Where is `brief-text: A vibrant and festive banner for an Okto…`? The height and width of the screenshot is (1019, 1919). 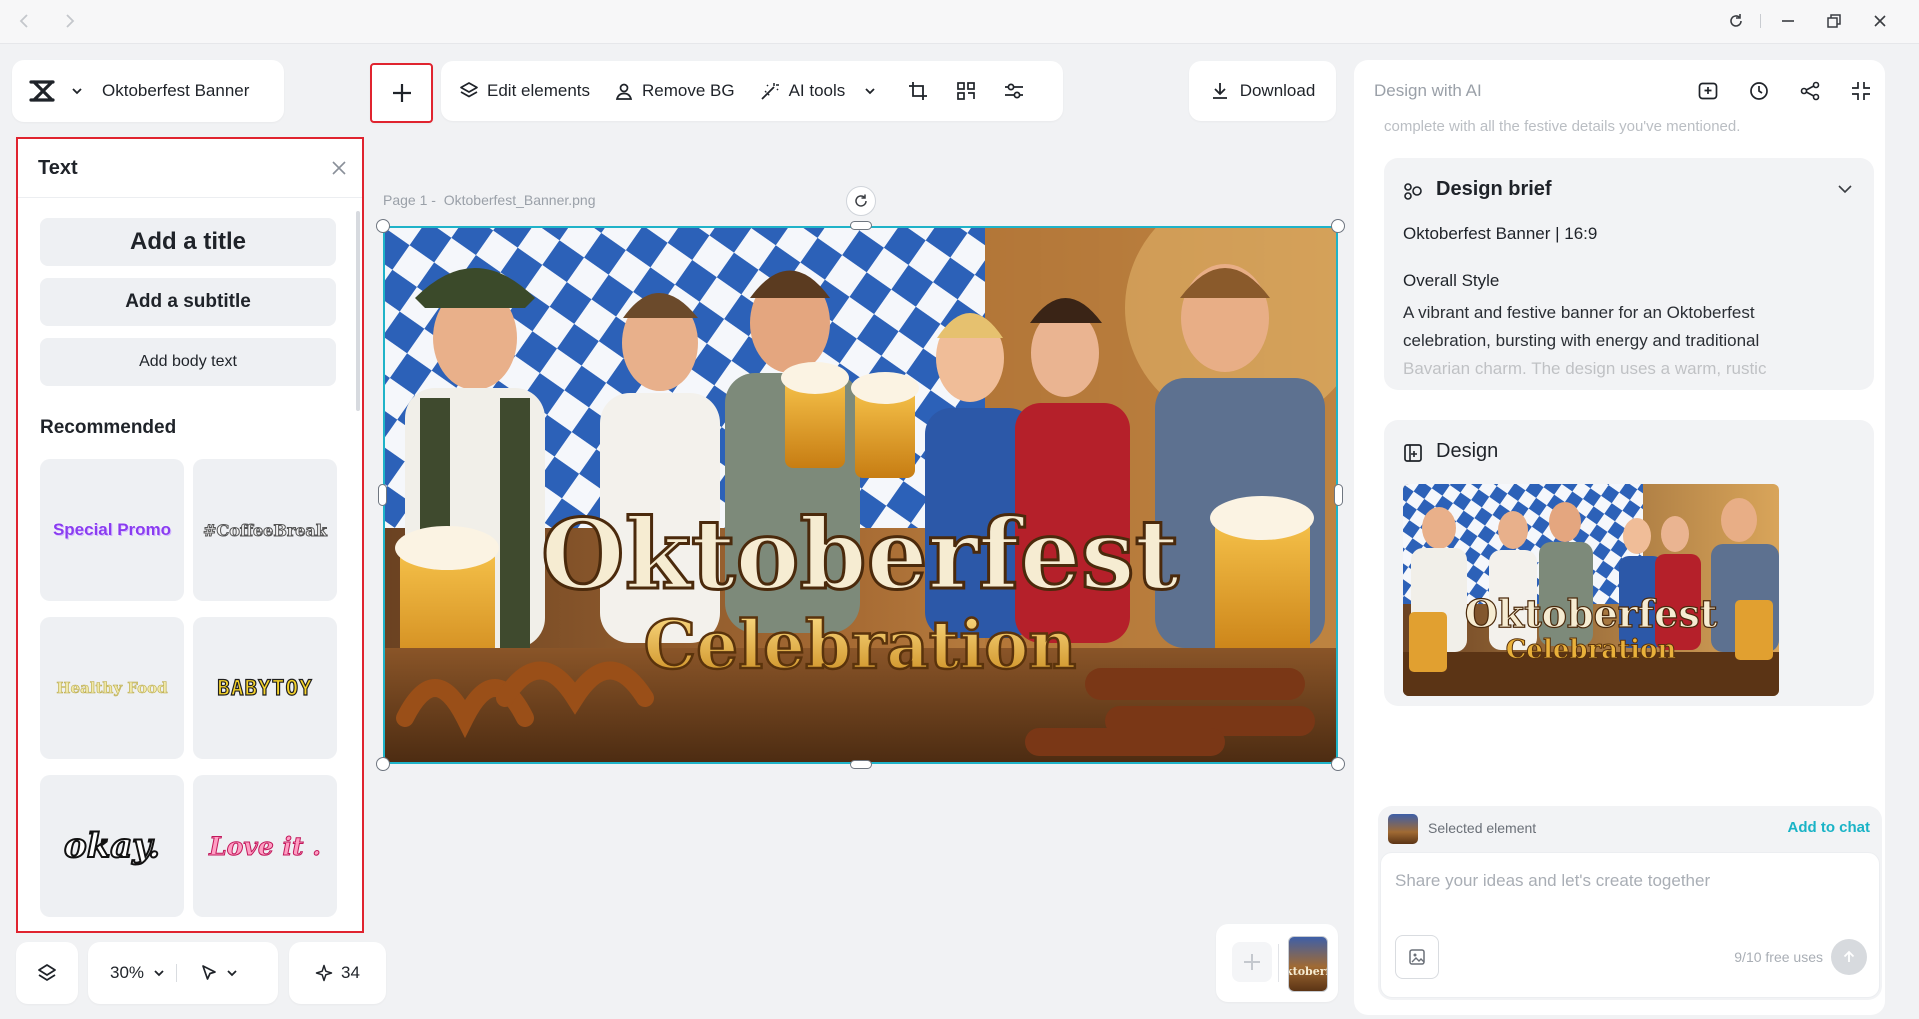
brief-text: A vibrant and festive banner for an Okto… is located at coordinates (1579, 312).